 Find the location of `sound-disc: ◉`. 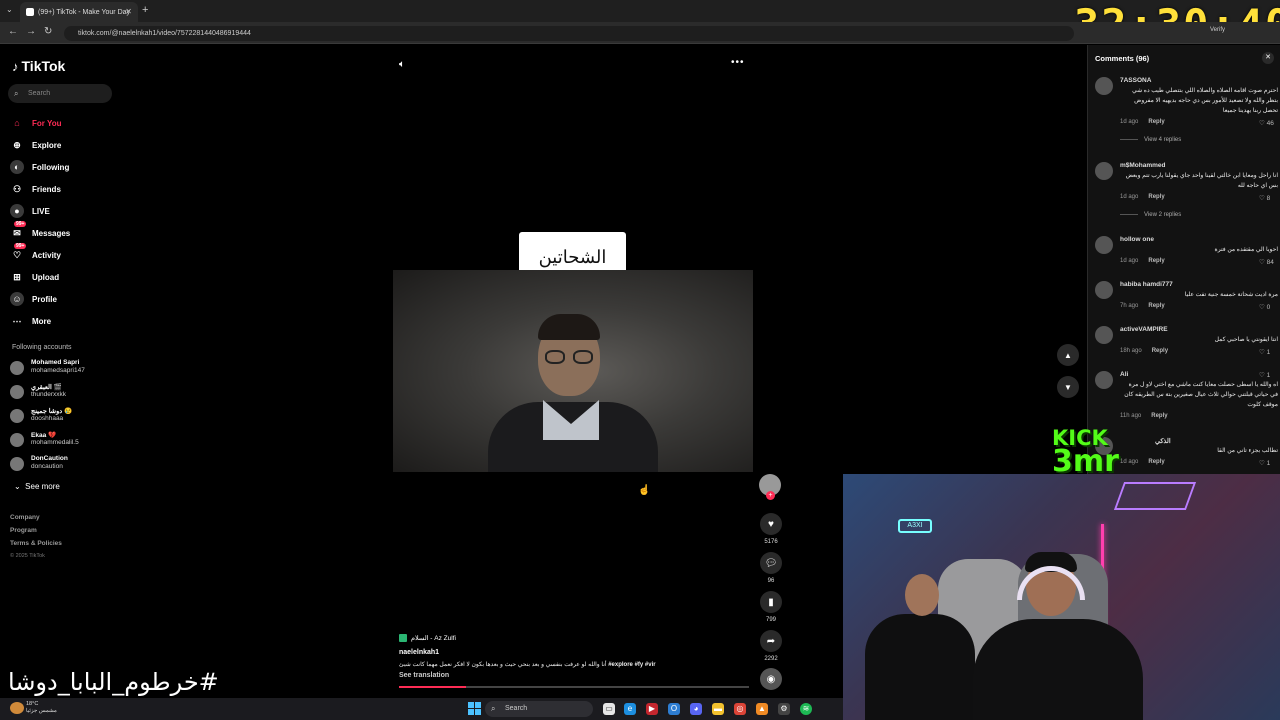

sound-disc: ◉ is located at coordinates (771, 679).